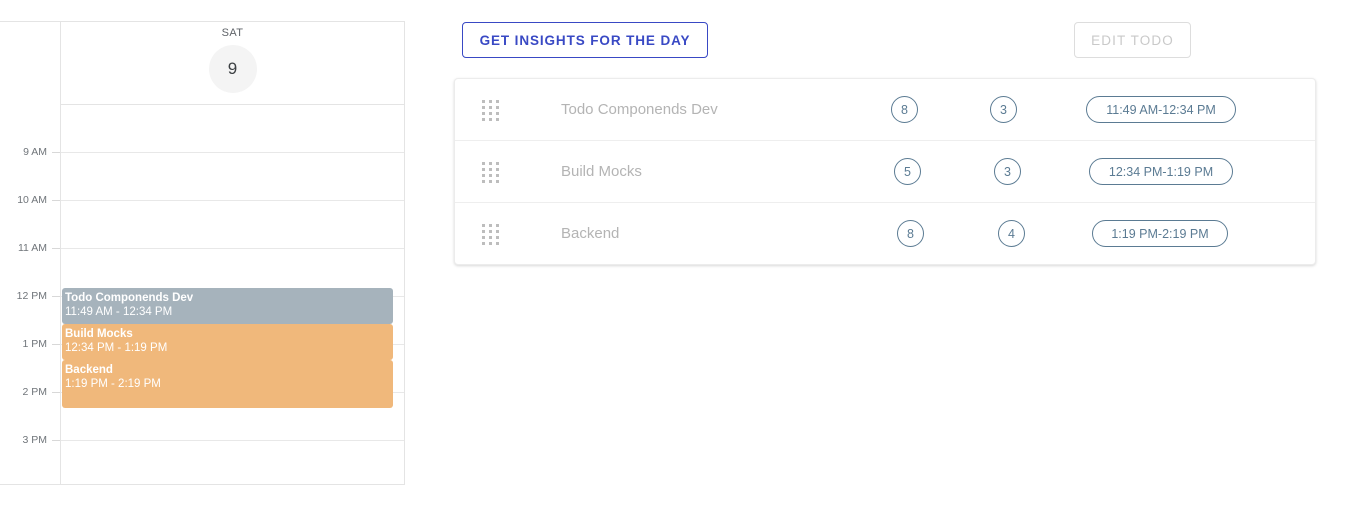 The image size is (1362, 518). Describe the element at coordinates (1011, 233) in the screenshot. I see `todo-effort-badge: 4` at that location.